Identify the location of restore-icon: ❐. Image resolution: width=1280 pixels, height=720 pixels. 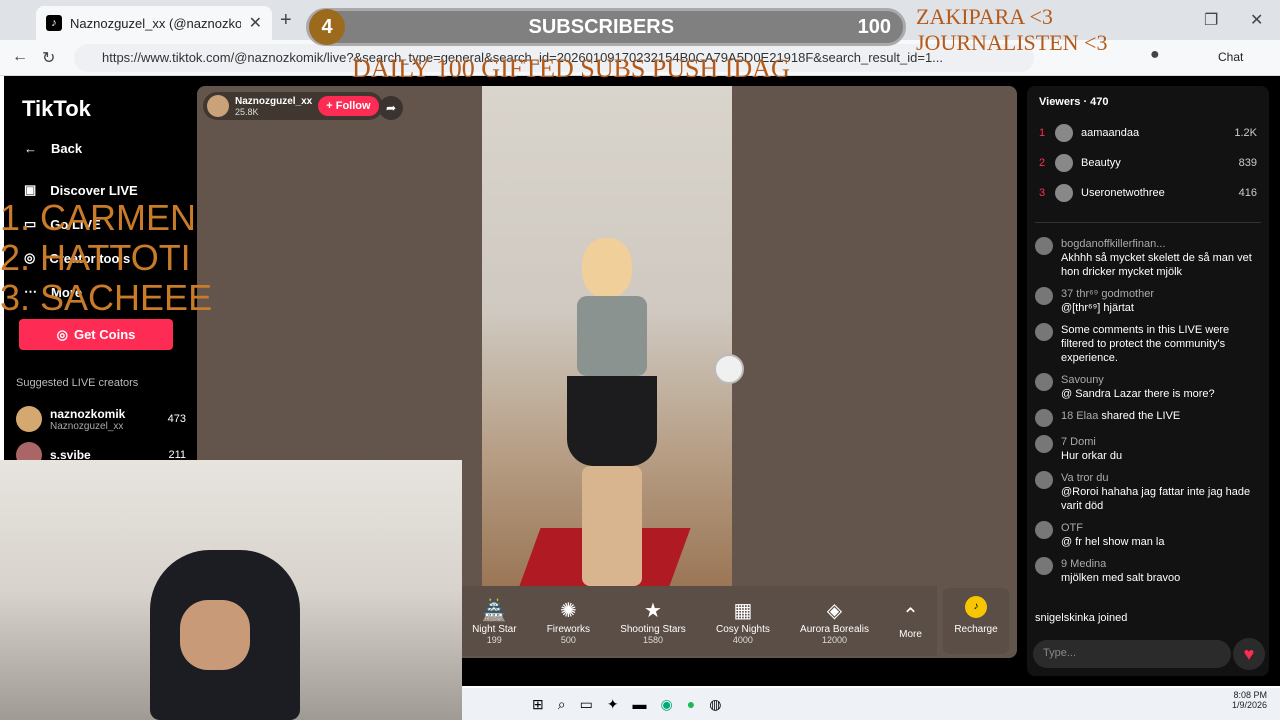
(1211, 20).